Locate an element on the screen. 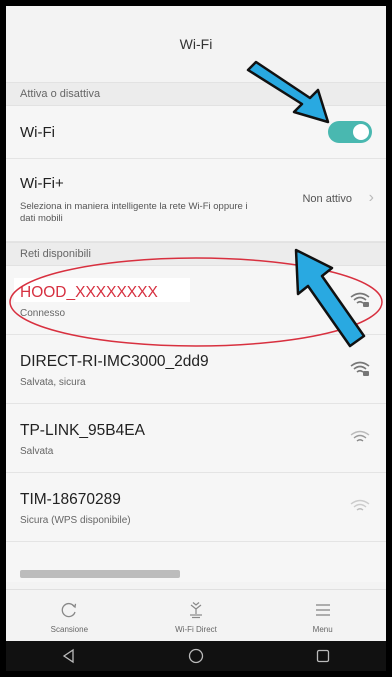 The height and width of the screenshot is (677, 392). recents-icon is located at coordinates (323, 656).